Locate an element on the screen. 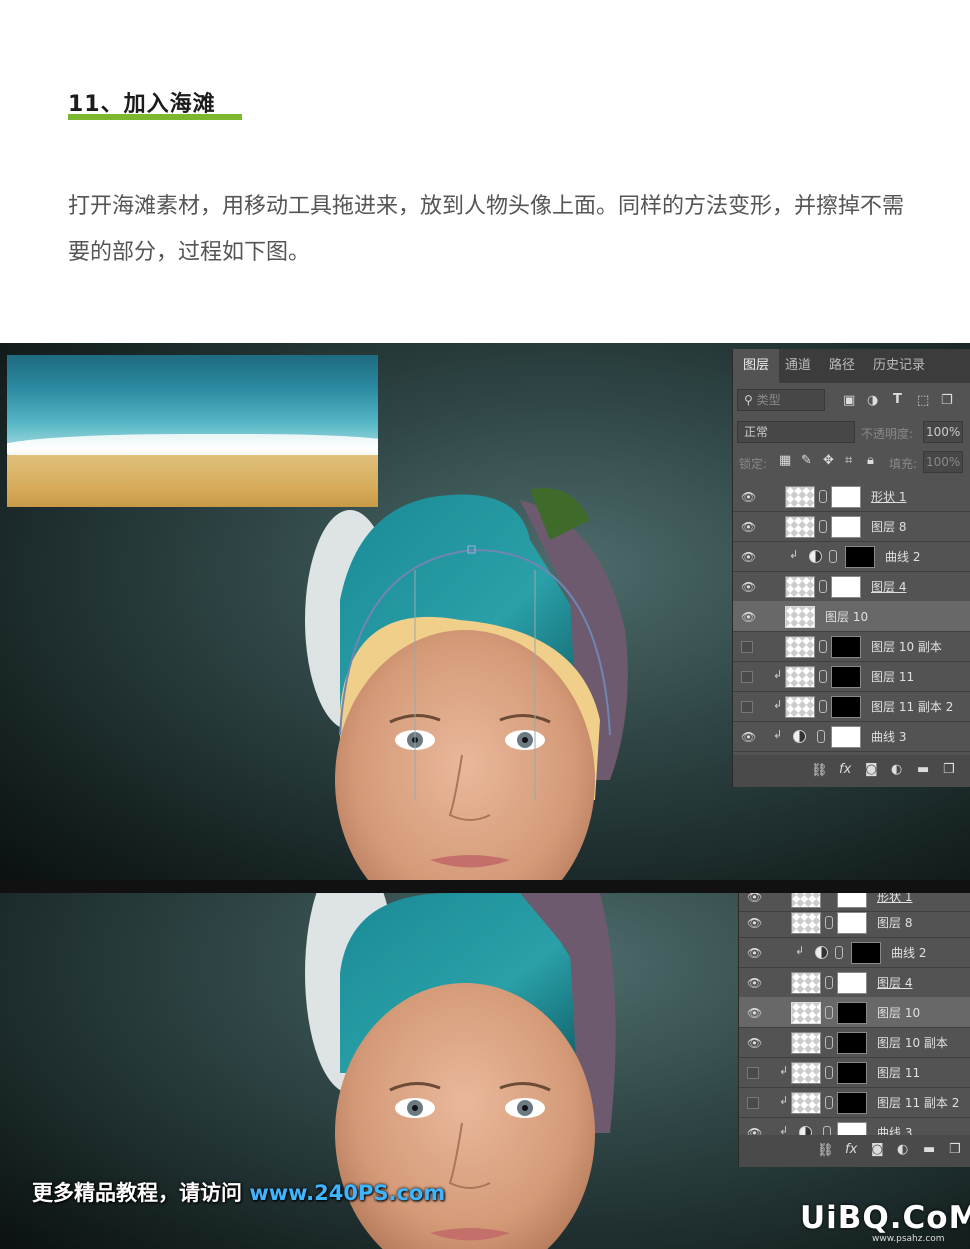  layer-name: 图层 10 is located at coordinates (846, 616).